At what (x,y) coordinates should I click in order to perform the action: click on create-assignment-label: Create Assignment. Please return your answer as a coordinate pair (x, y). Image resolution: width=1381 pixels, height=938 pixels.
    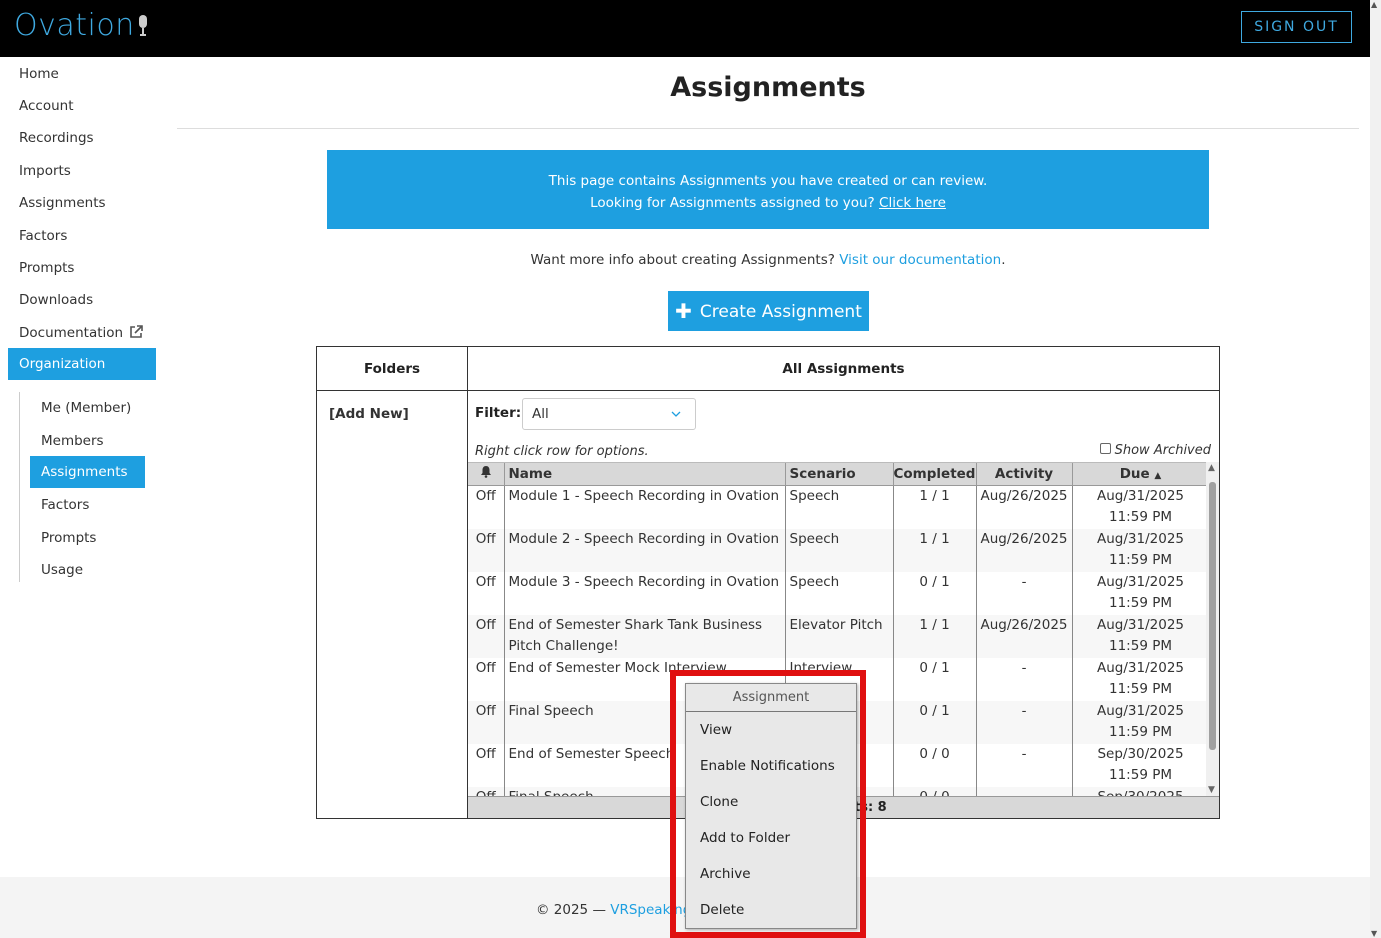
    Looking at the image, I should click on (780, 312).